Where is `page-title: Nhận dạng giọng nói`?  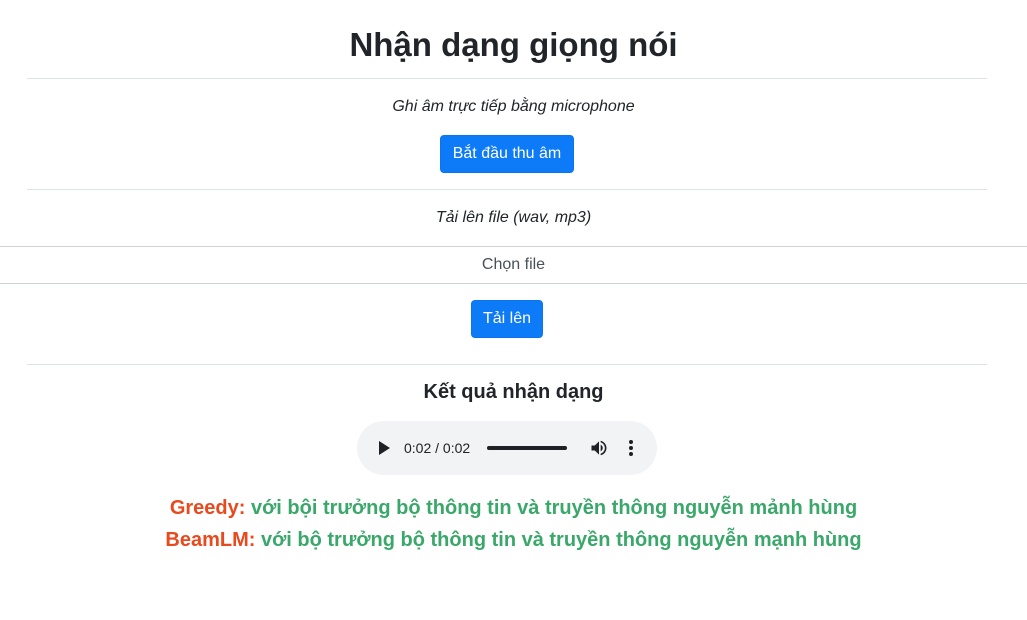 page-title: Nhận dạng giọng nói is located at coordinates (513, 44).